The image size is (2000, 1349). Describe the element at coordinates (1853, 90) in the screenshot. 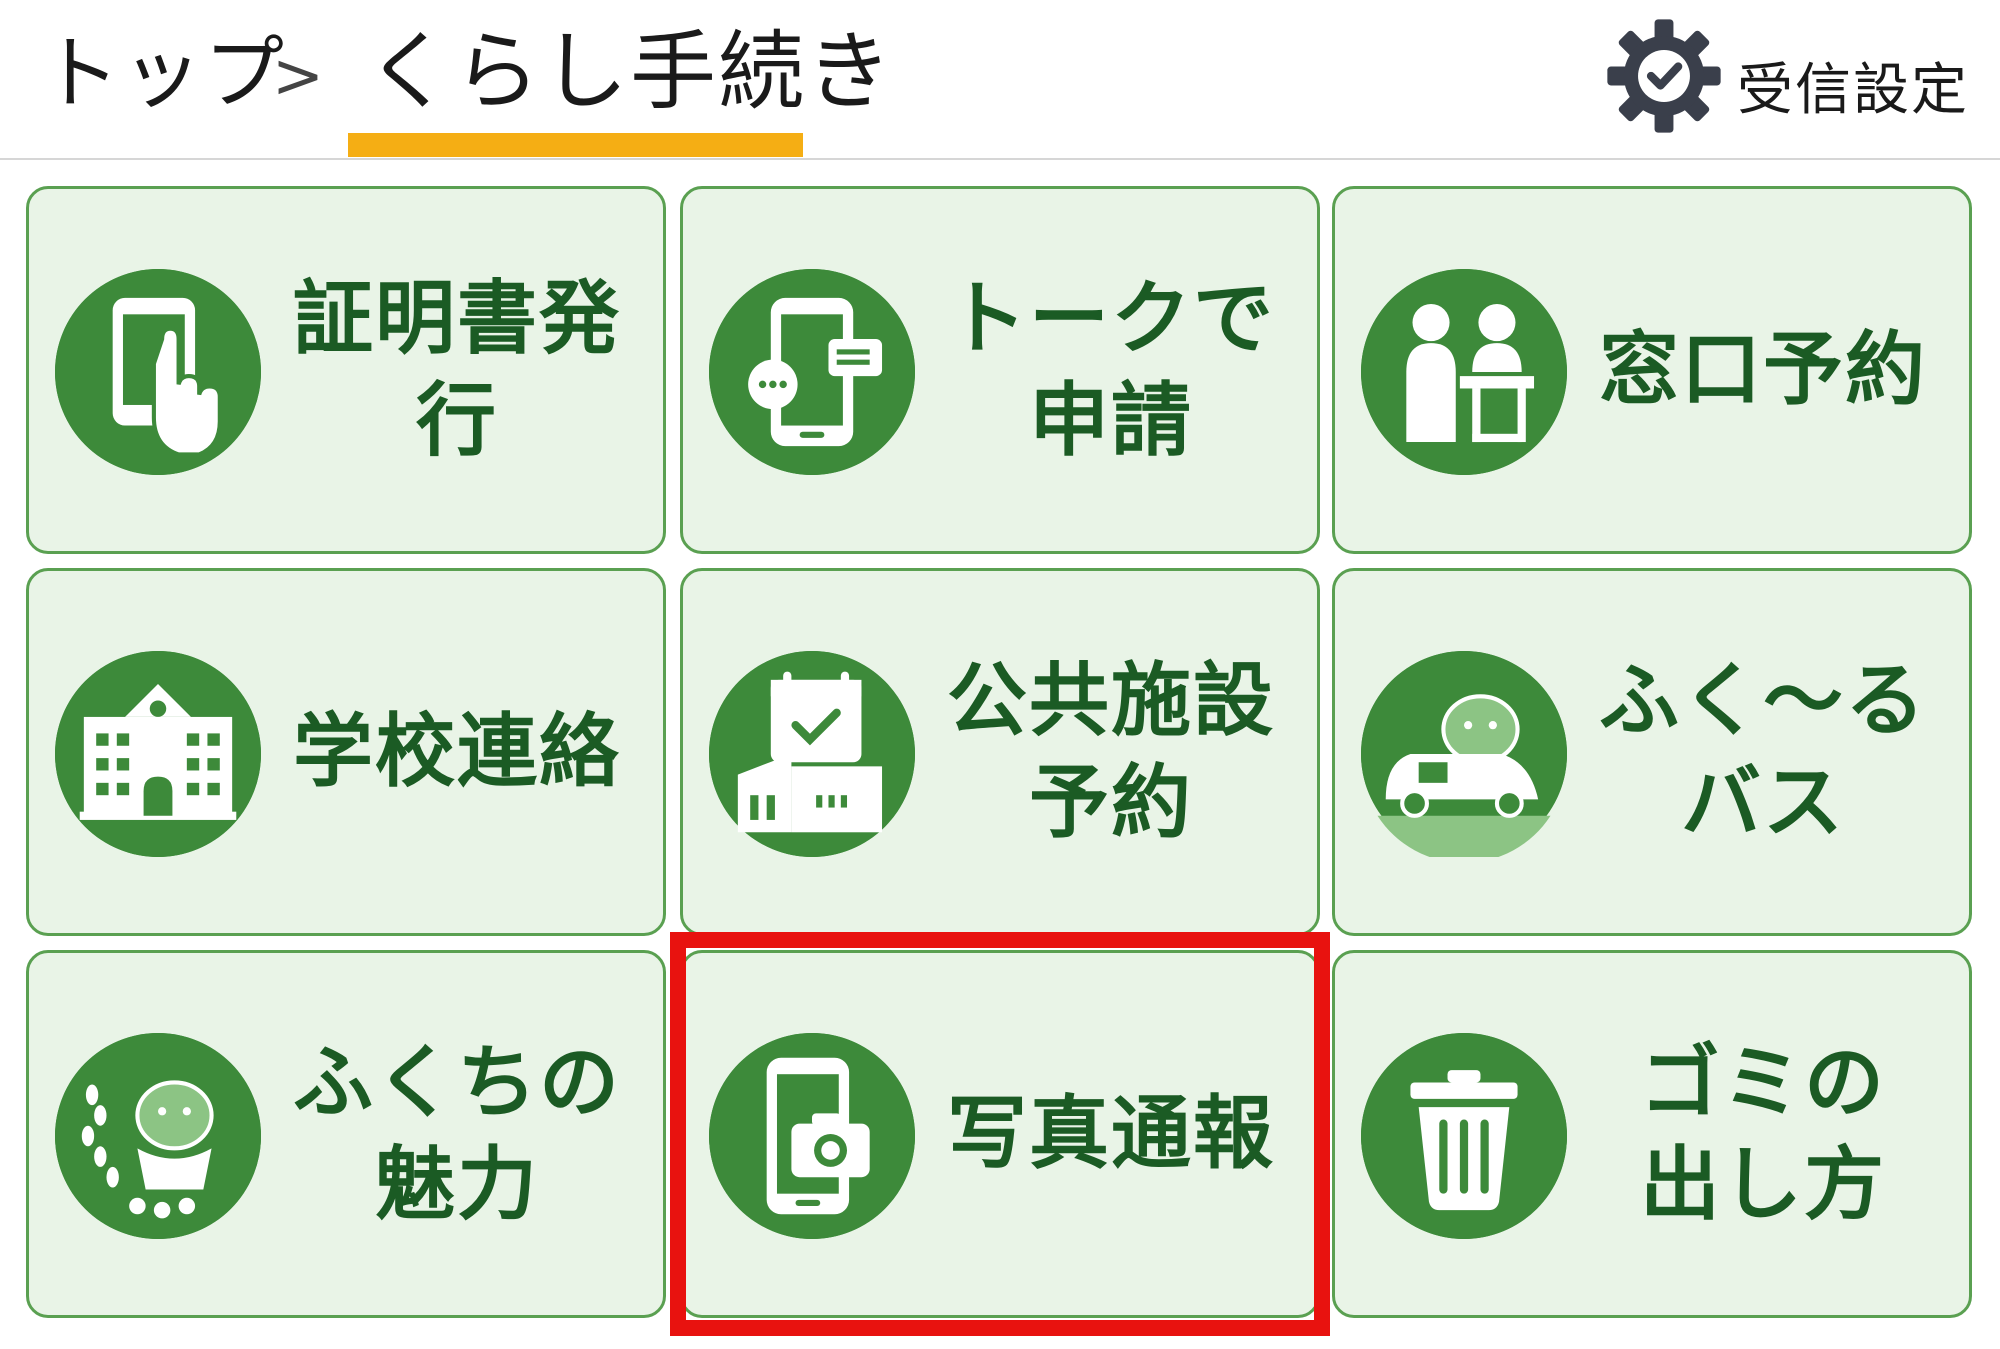

I see `receive-settings-label: 受信設定` at that location.